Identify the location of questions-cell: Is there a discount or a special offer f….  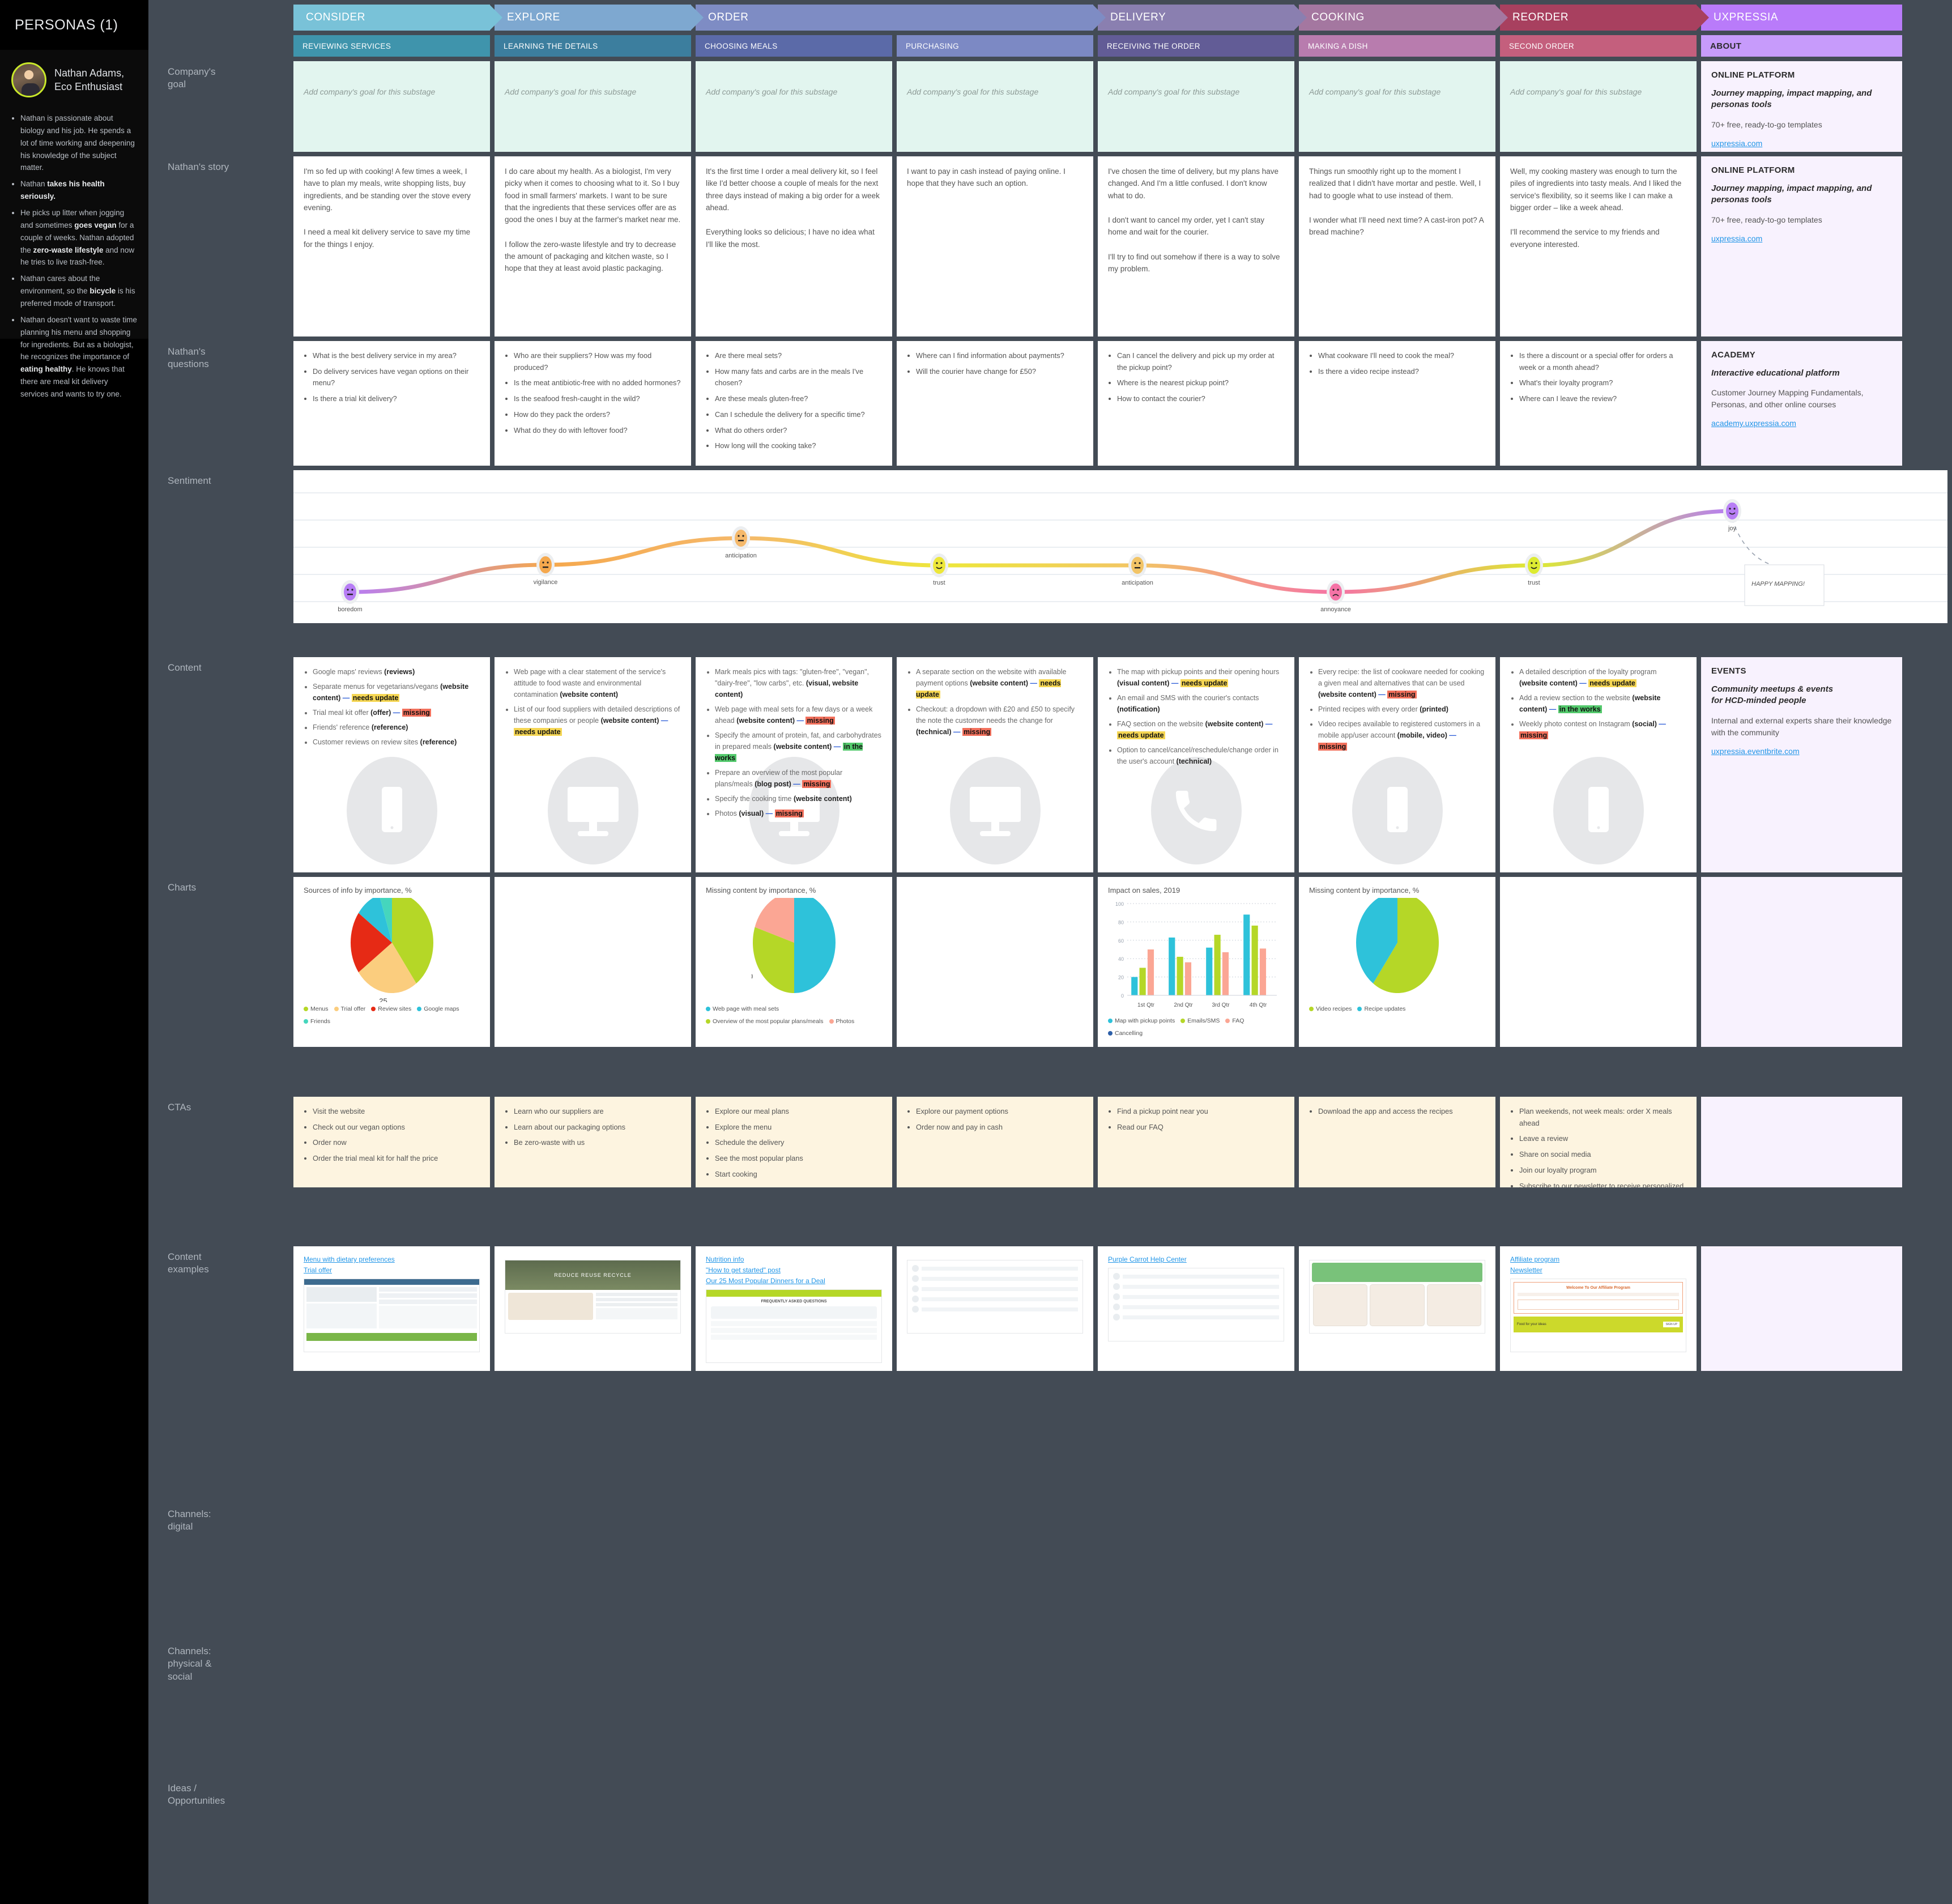
(1598, 404).